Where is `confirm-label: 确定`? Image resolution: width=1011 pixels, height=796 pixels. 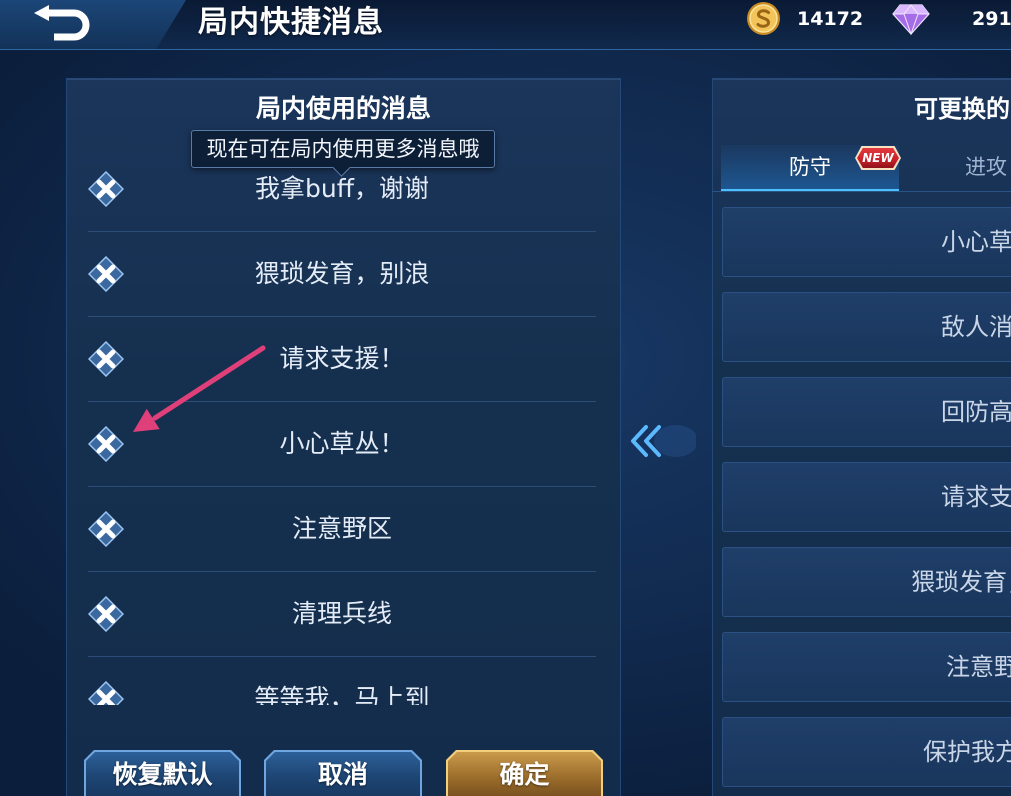
confirm-label: 确定 is located at coordinates (524, 774).